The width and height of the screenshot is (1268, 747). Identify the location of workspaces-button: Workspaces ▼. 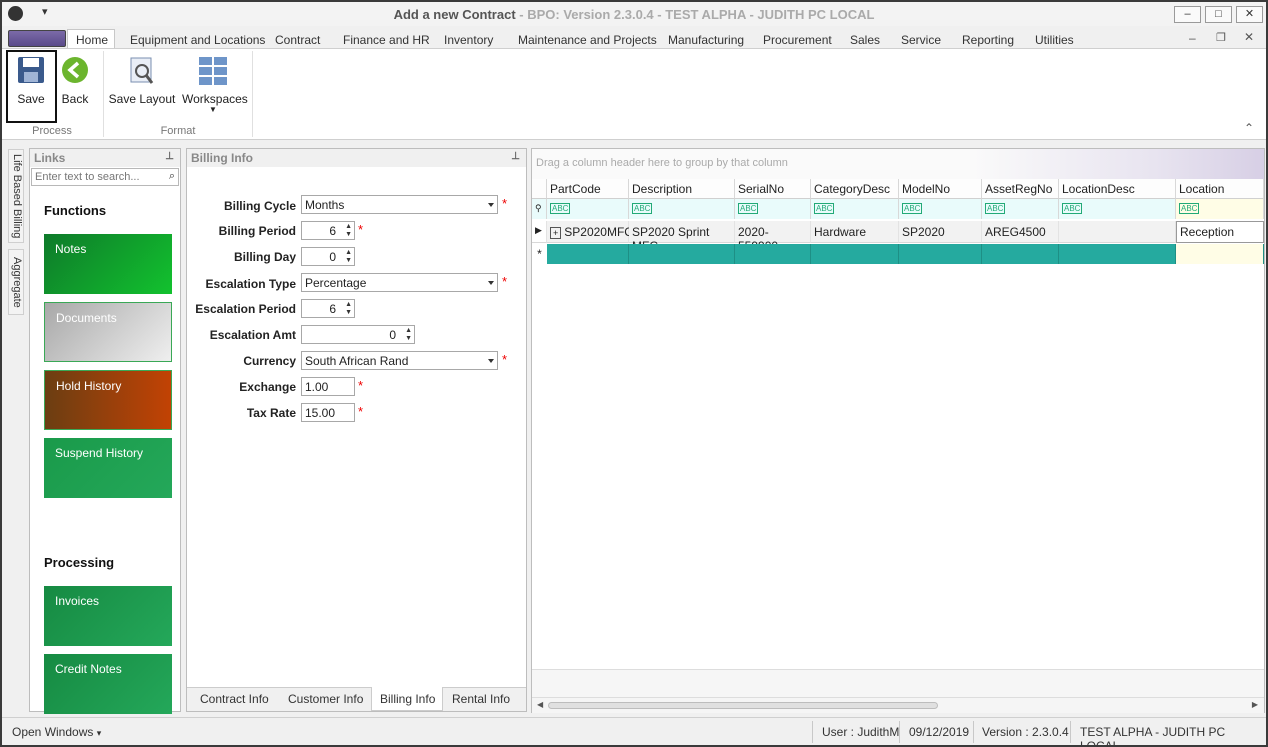
(215, 84).